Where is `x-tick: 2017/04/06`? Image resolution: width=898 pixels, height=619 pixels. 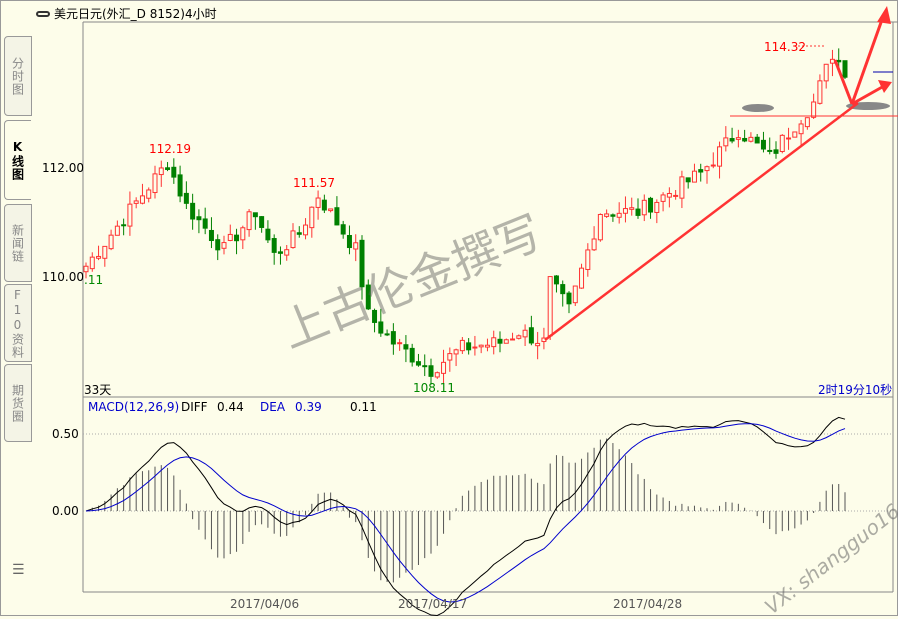 x-tick: 2017/04/06 is located at coordinates (265, 604).